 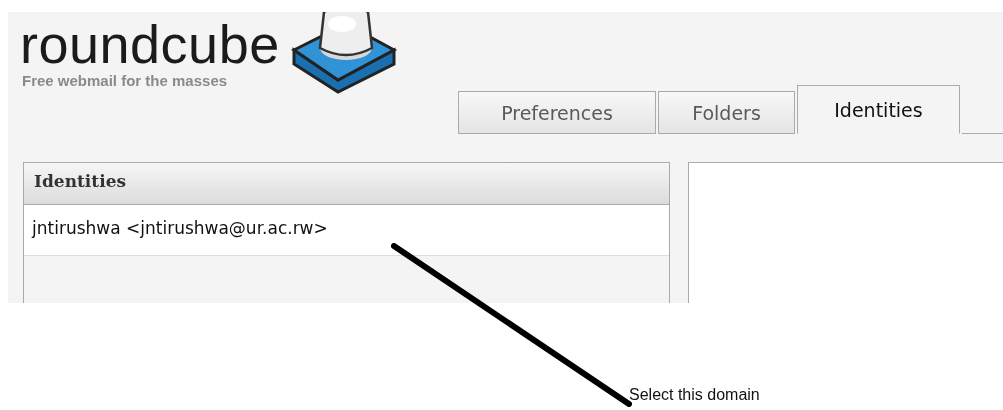 What do you see at coordinates (557, 112) in the screenshot?
I see `tab: Preferences` at bounding box center [557, 112].